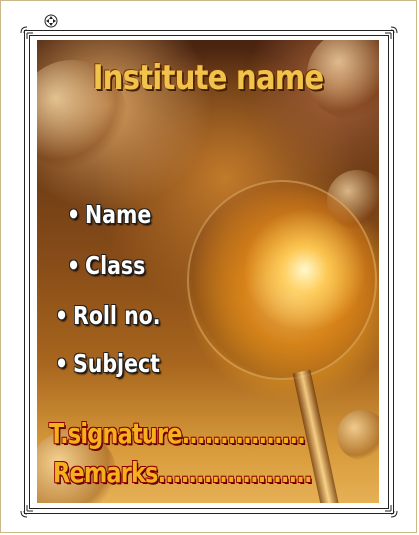  I want to click on field-roll-no: • Roll no., so click(108, 315).